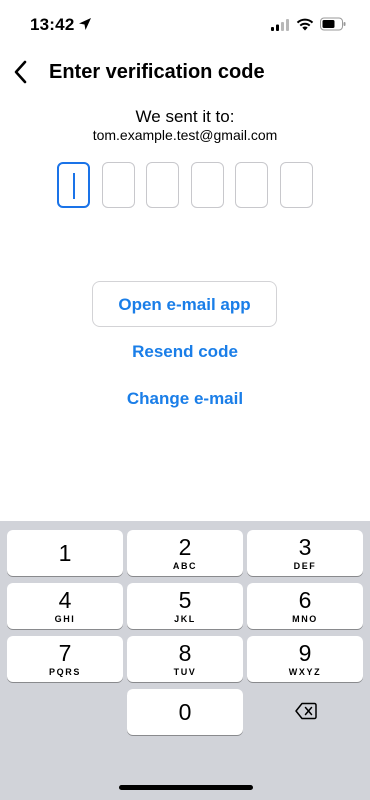 Image resolution: width=370 pixels, height=800 pixels. What do you see at coordinates (65, 600) in the screenshot?
I see `key-number: 4` at bounding box center [65, 600].